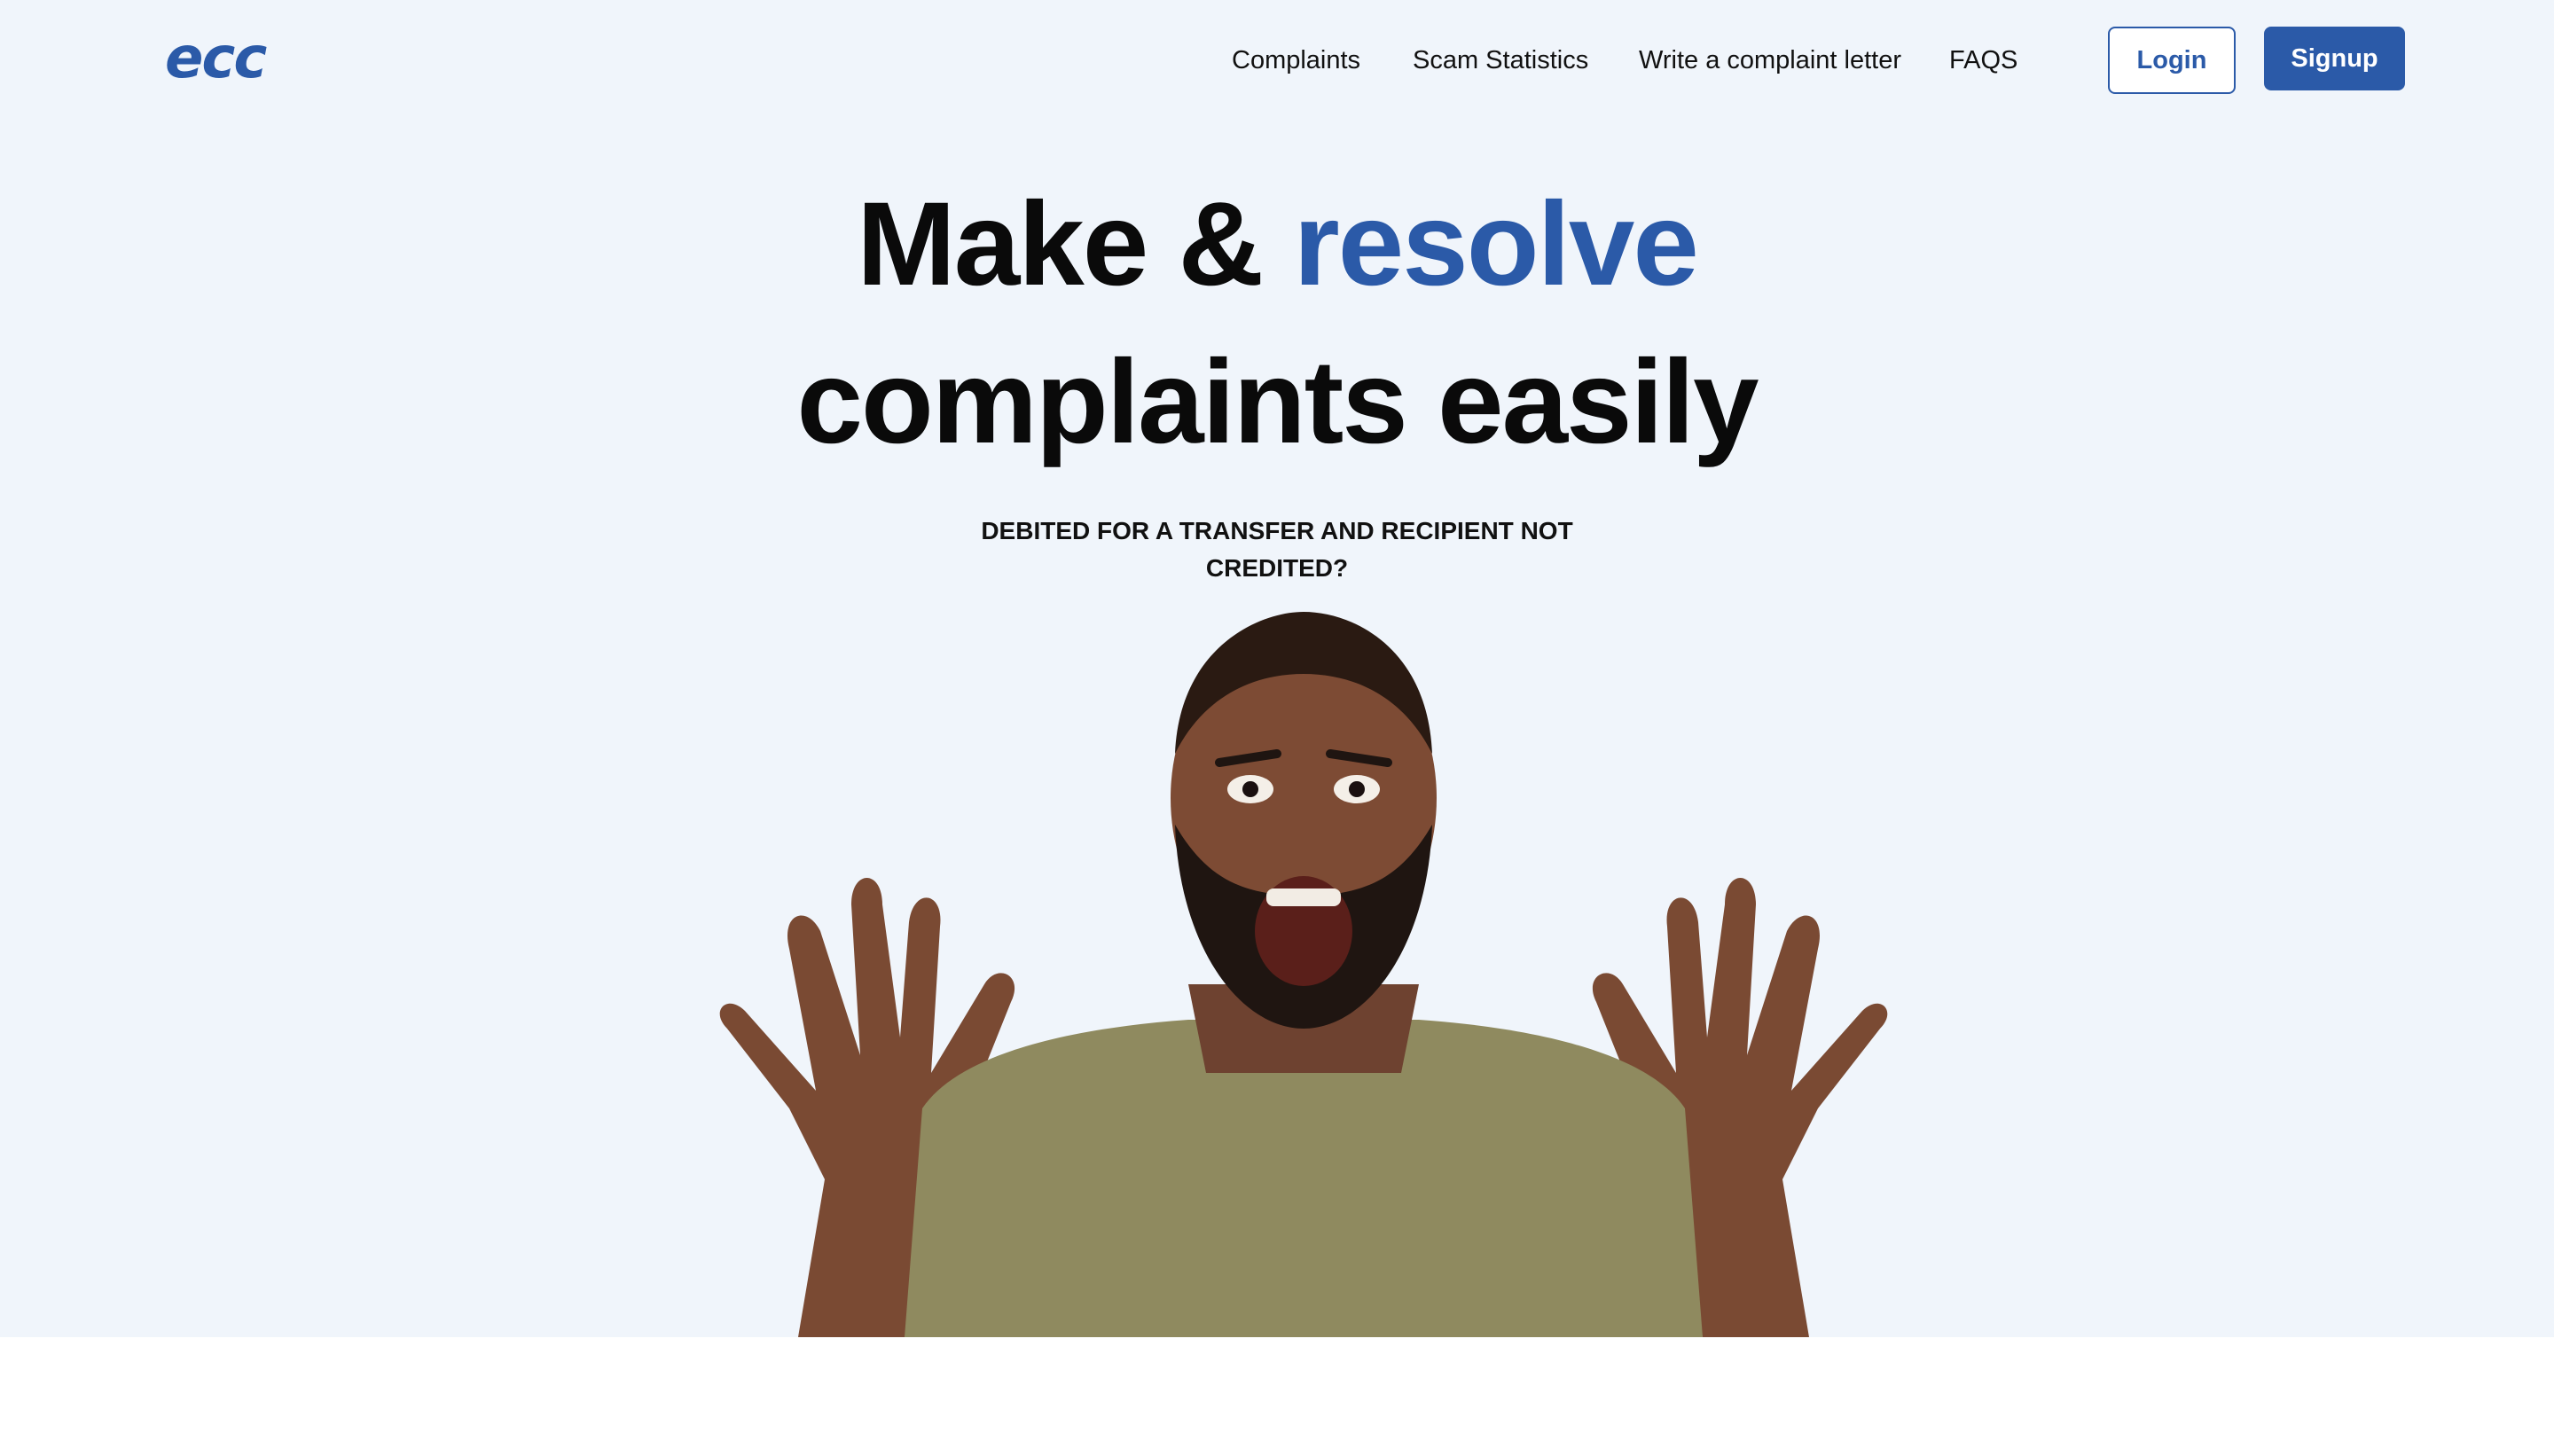 The image size is (2554, 1456). Describe the element at coordinates (2172, 60) in the screenshot. I see `login-button: Login` at that location.